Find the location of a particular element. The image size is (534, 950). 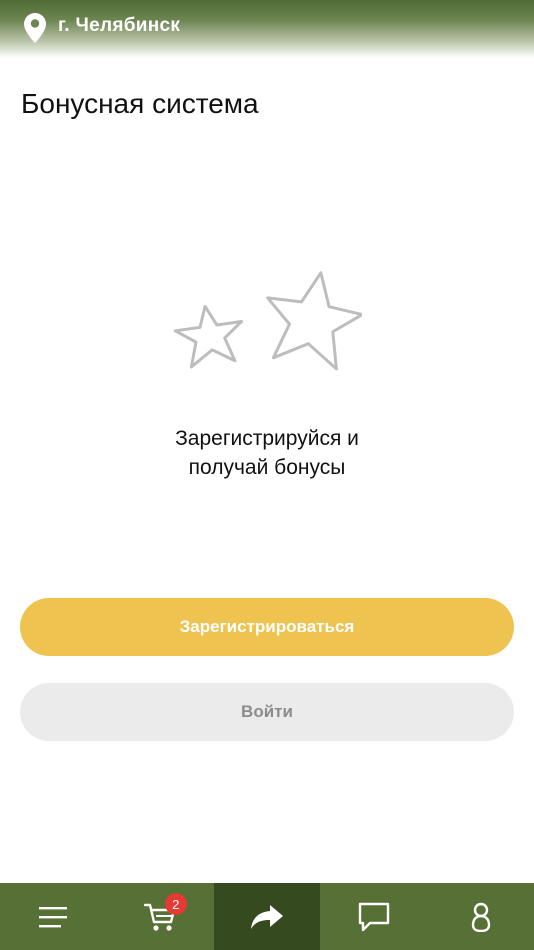

city-selector: г. Челябинск is located at coordinates (119, 26).